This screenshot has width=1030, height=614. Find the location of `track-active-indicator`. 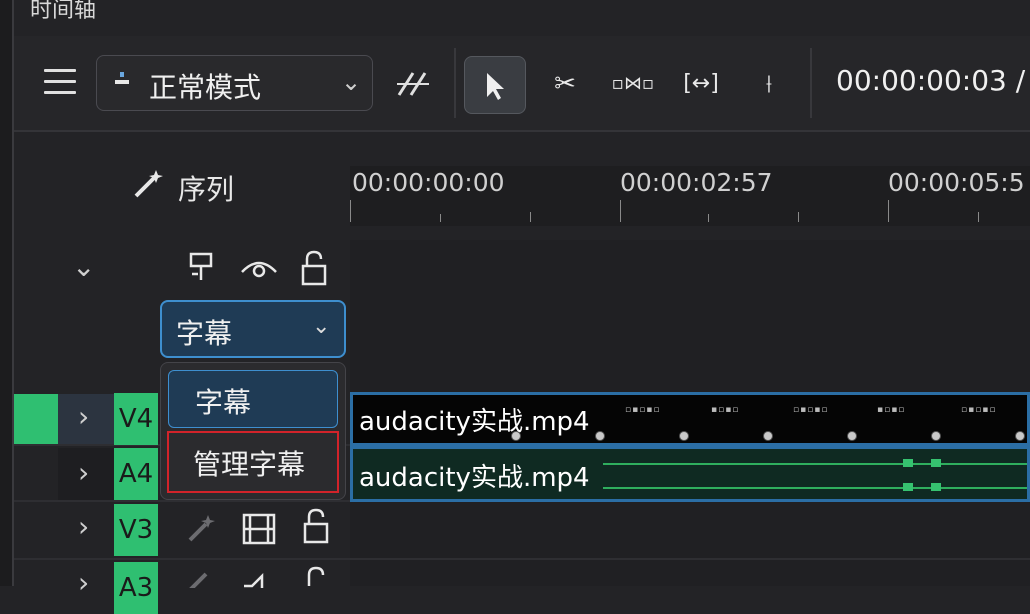

track-active-indicator is located at coordinates (36, 419).